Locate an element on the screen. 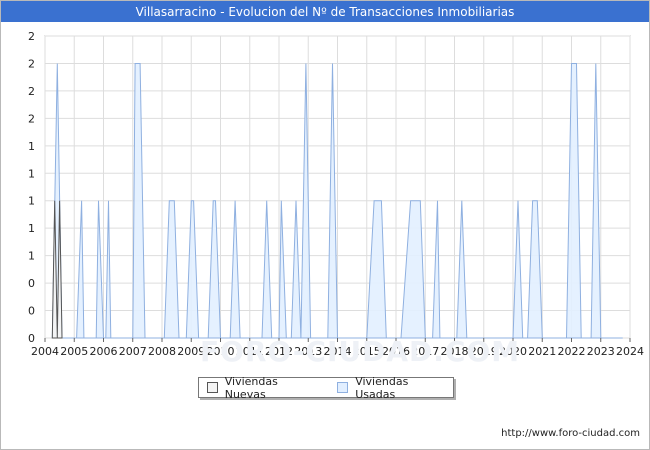 This screenshot has width=650, height=450. x-tick-label: 2021 is located at coordinates (542, 351).